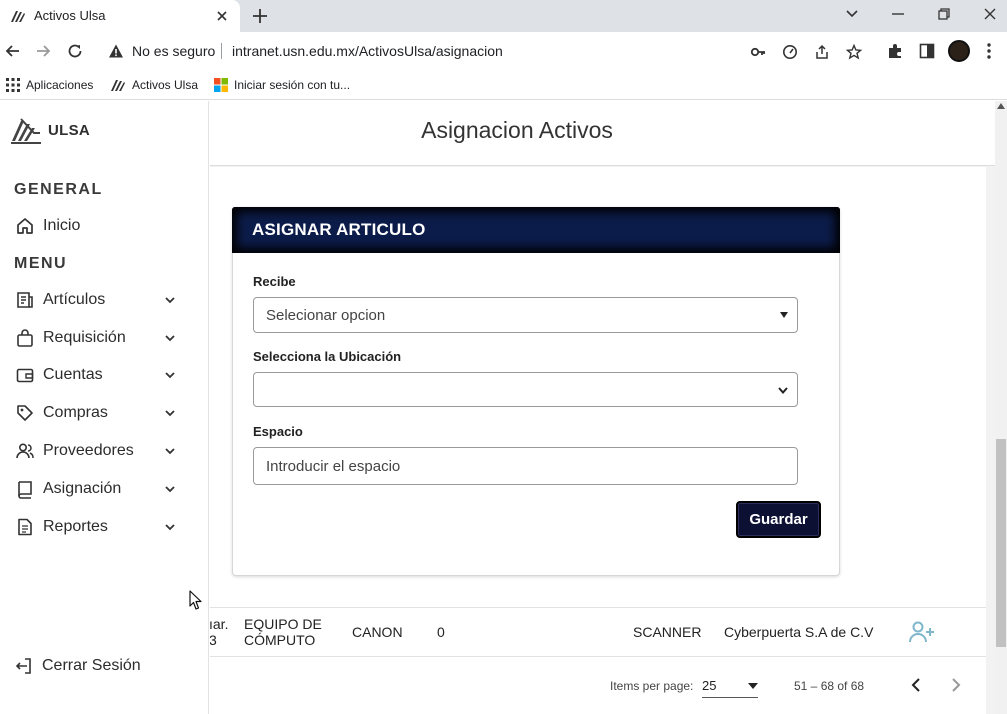 This screenshot has width=1007, height=714. Describe the element at coordinates (333, 466) in the screenshot. I see `espacio-placeholder: Introducir el espacio` at that location.